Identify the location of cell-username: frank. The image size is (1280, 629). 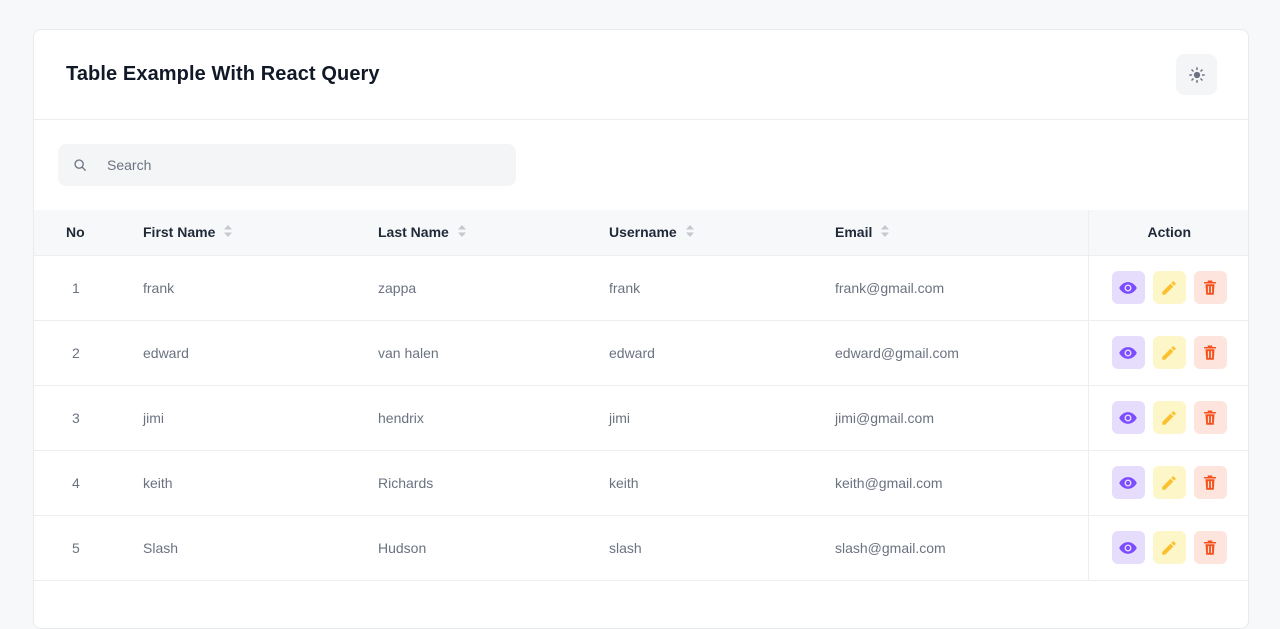
(722, 288).